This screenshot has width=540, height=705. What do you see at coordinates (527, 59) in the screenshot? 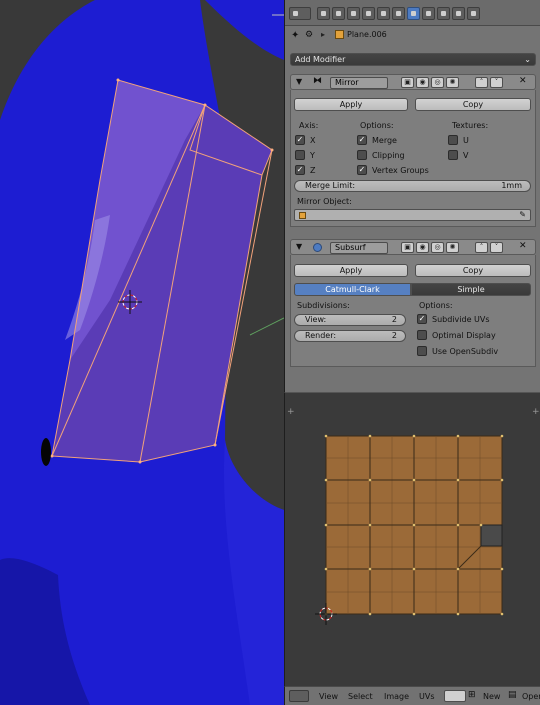
I see `dropdown-arrow-icon: ⌄` at bounding box center [527, 59].